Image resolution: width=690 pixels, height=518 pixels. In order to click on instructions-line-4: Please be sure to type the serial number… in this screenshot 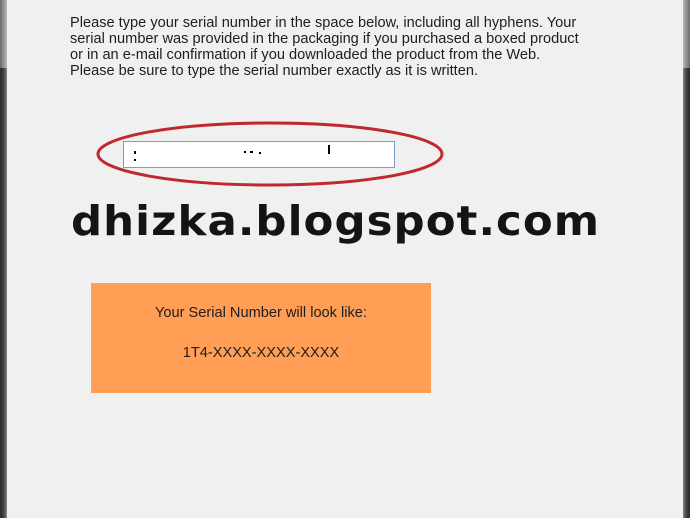, I will do `click(274, 71)`.